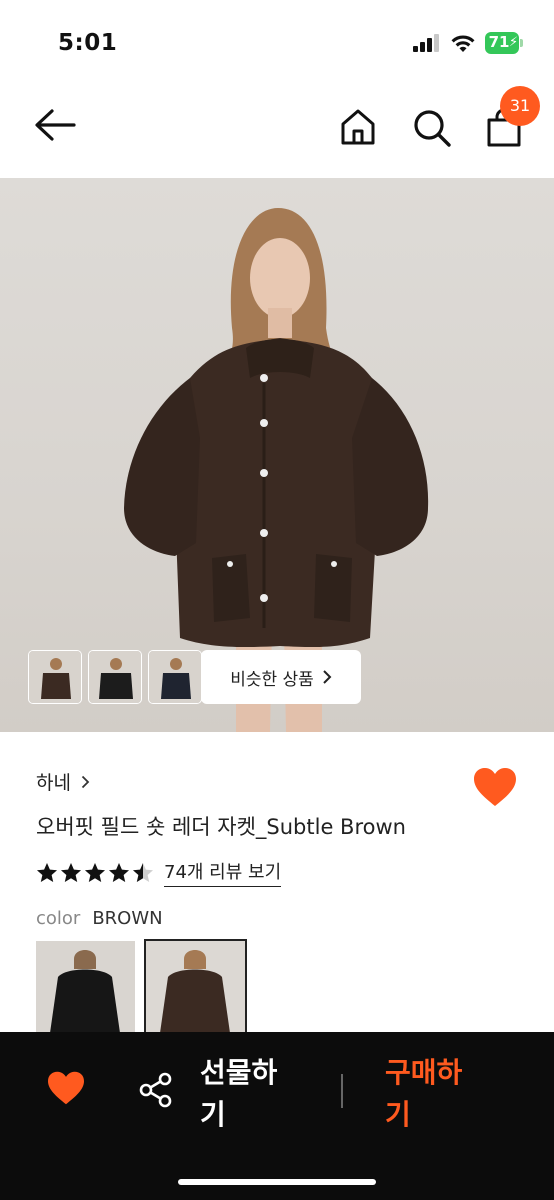 The image size is (554, 1200). What do you see at coordinates (195, 987) in the screenshot?
I see `color-swatch-brown` at bounding box center [195, 987].